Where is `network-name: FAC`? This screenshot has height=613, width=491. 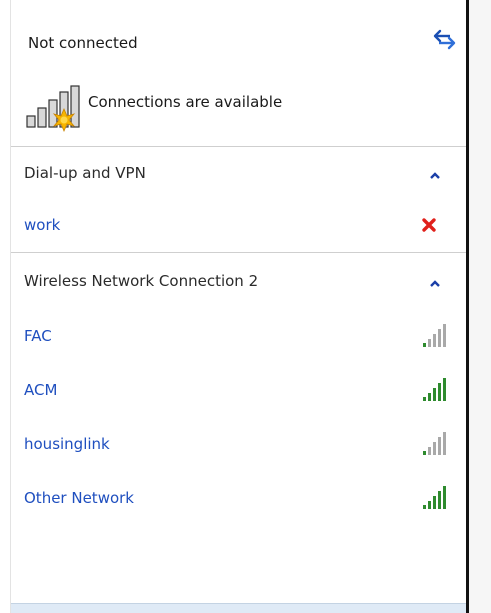
network-name: FAC is located at coordinates (38, 336).